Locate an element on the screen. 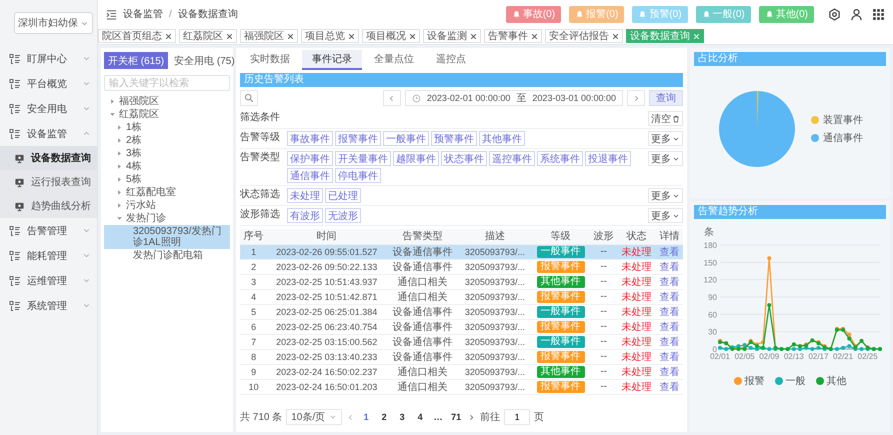  filter-tag: 预警事件 is located at coordinates (454, 138).